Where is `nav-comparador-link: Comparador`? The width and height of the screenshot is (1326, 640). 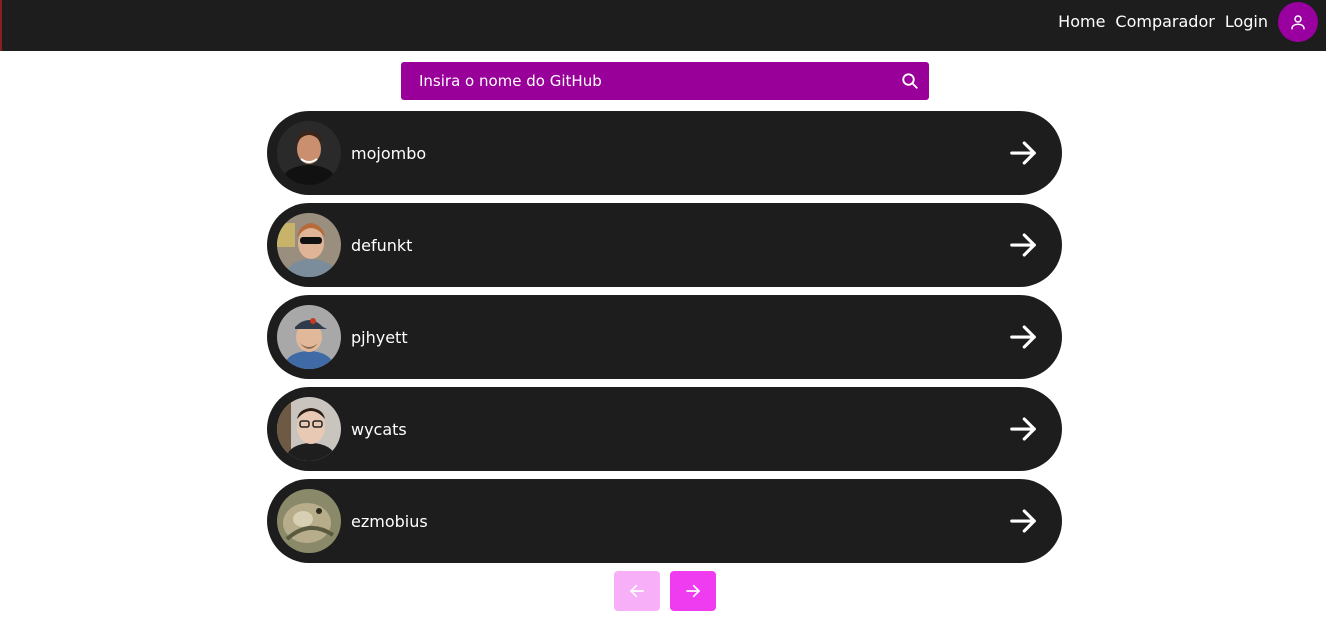
nav-comparador-link: Comparador is located at coordinates (1164, 21).